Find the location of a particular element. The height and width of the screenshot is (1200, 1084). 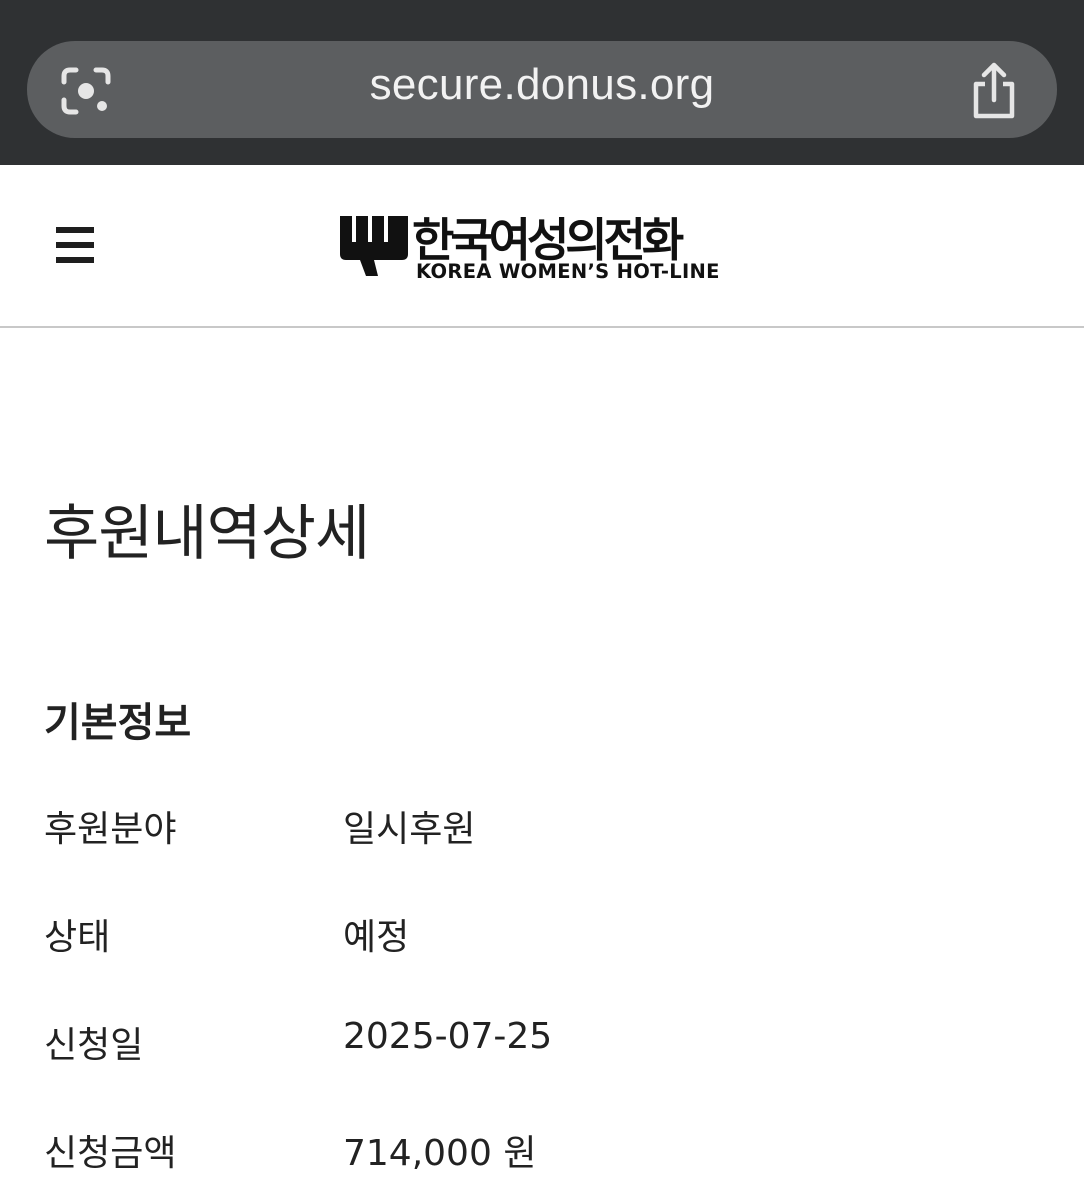

info-row-status: 상태 예정 is located at coordinates (544, 933).